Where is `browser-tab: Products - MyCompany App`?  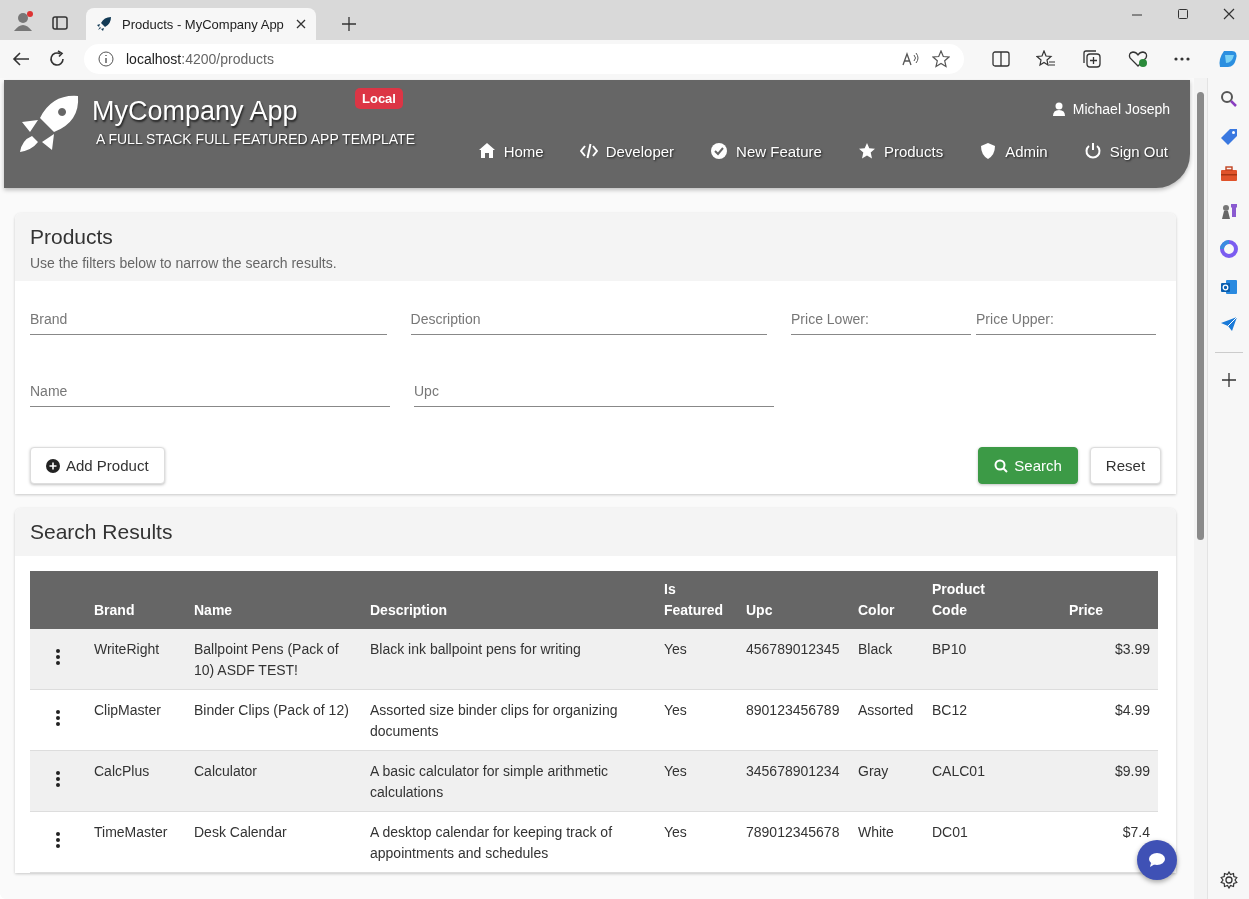 browser-tab: Products - MyCompany App is located at coordinates (201, 24).